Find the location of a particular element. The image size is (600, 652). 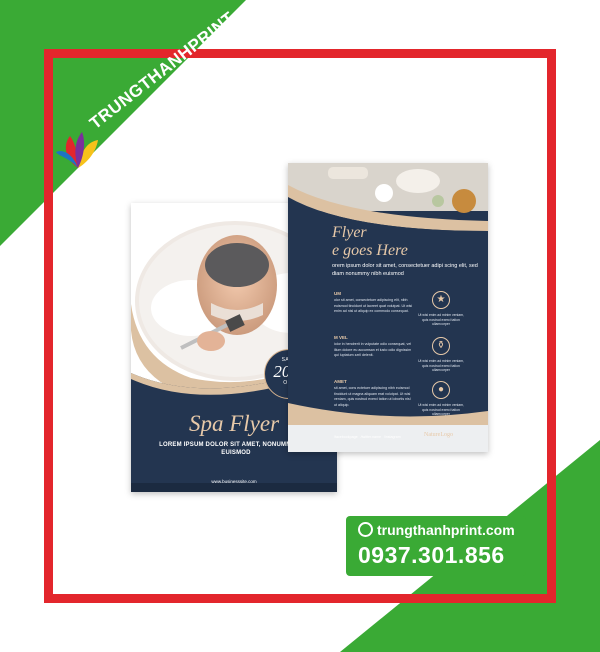

droplet-icon: ● is located at coordinates (441, 390).